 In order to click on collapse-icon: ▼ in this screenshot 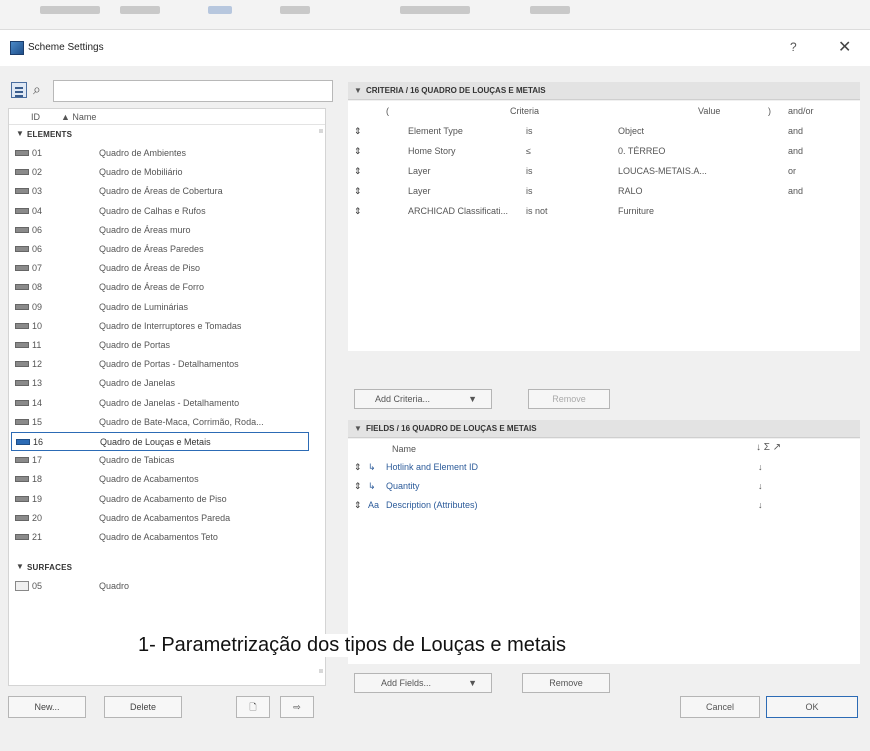, I will do `click(358, 428)`.